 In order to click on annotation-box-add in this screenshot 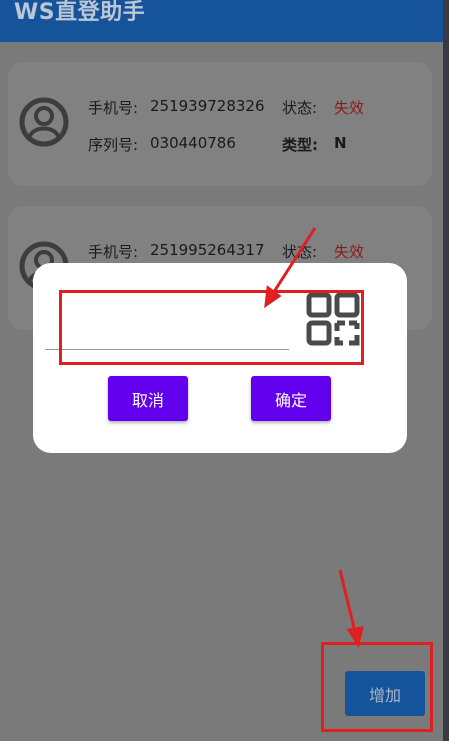, I will do `click(377, 687)`.